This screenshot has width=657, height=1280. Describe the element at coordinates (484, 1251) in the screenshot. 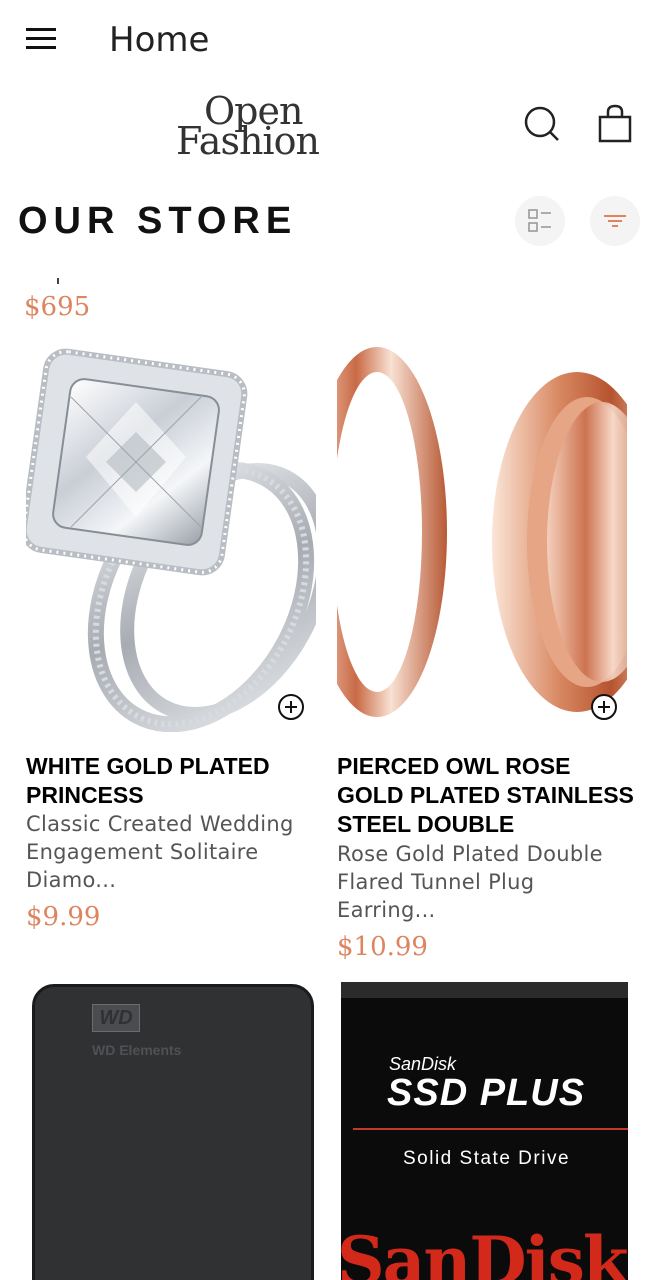

I see `ssd-brand-big: SanDisk` at that location.